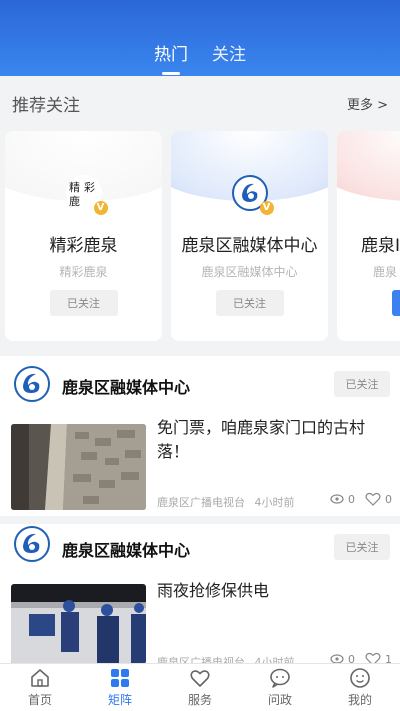 The height and width of the screenshot is (711, 400). I want to click on tabbar-item-mine: 我的, so click(360, 687).